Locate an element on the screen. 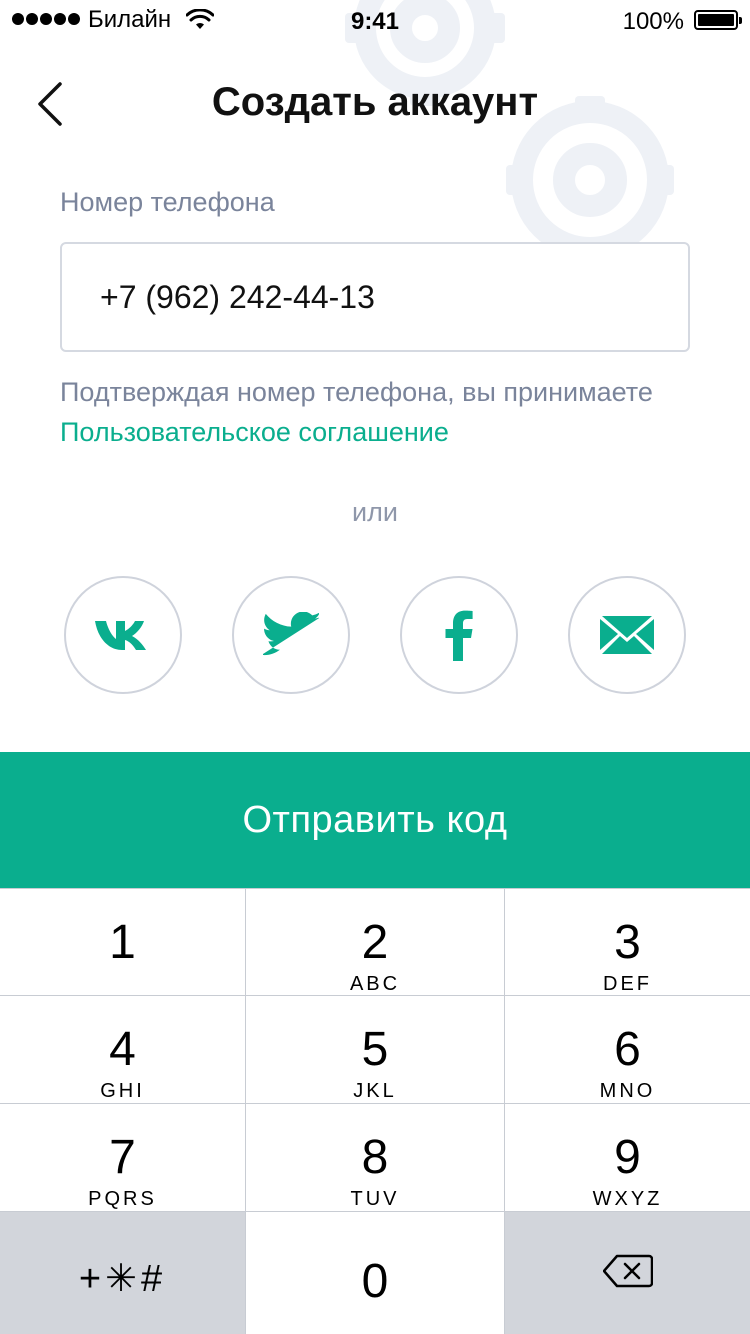 The height and width of the screenshot is (1334, 750). symbols-label: +✳# is located at coordinates (122, 1279).